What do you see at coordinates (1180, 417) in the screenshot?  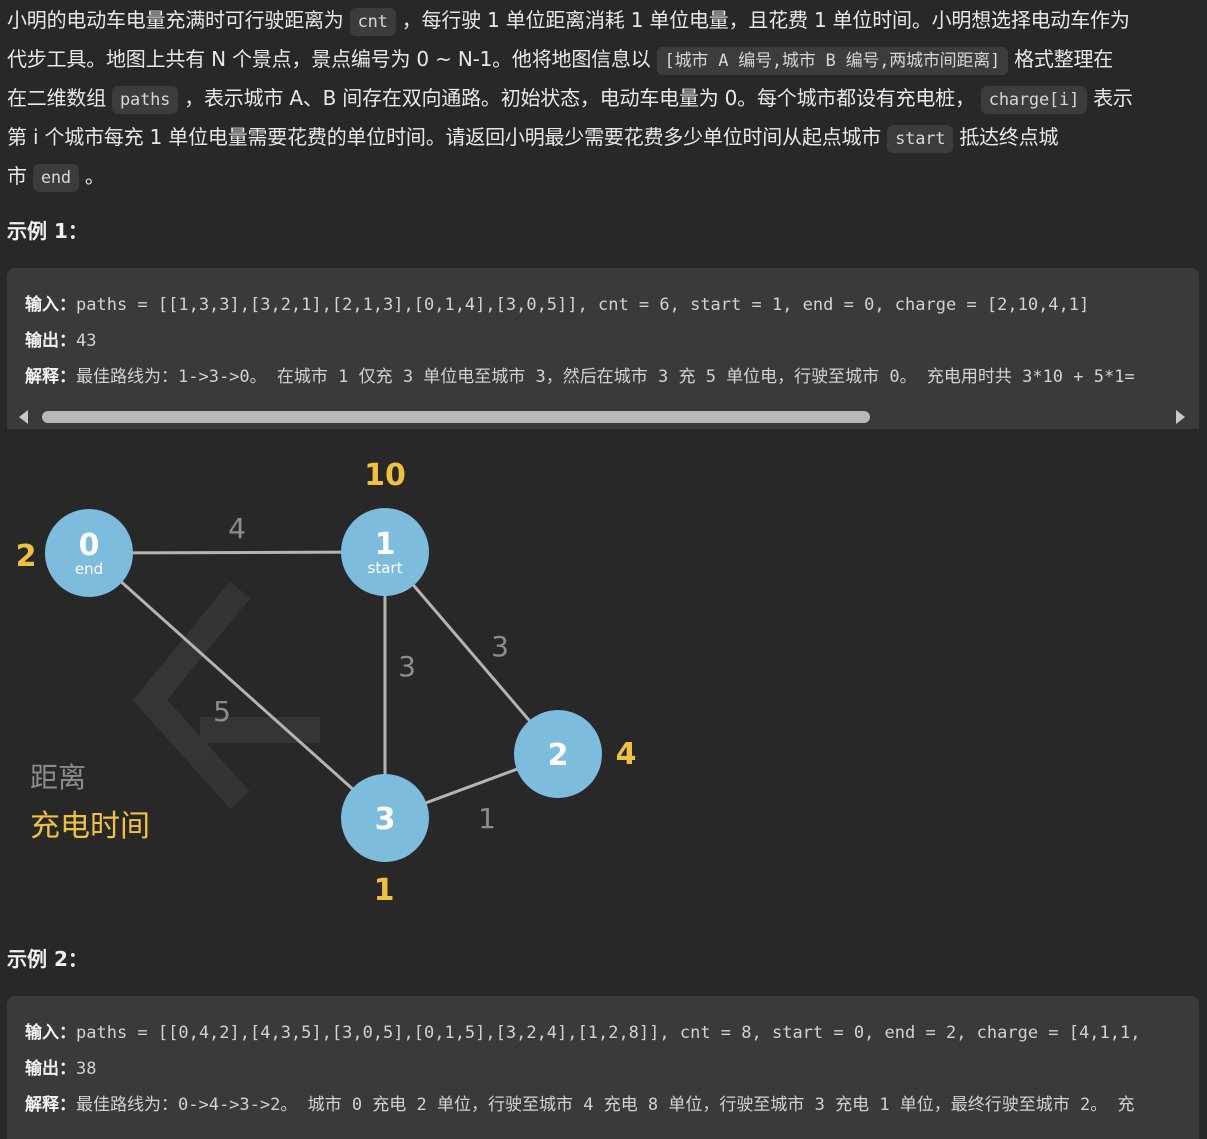 I see `scroll-right-icon` at bounding box center [1180, 417].